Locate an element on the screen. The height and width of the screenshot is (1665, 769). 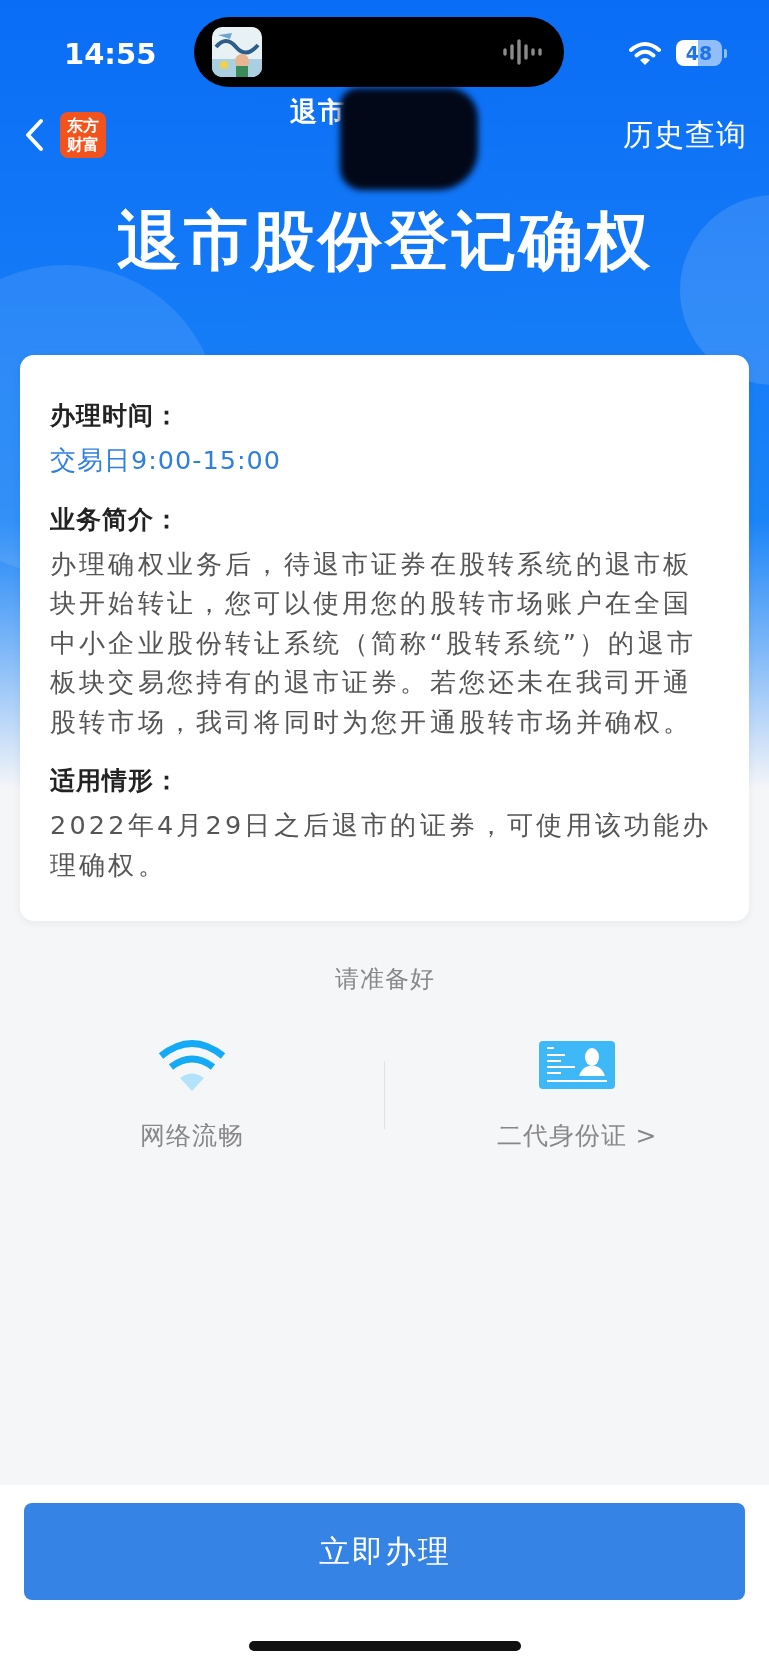
description-text: 2022年4月29日之后退市的证券，可使用该功能办理确权。 is located at coordinates (381, 845).